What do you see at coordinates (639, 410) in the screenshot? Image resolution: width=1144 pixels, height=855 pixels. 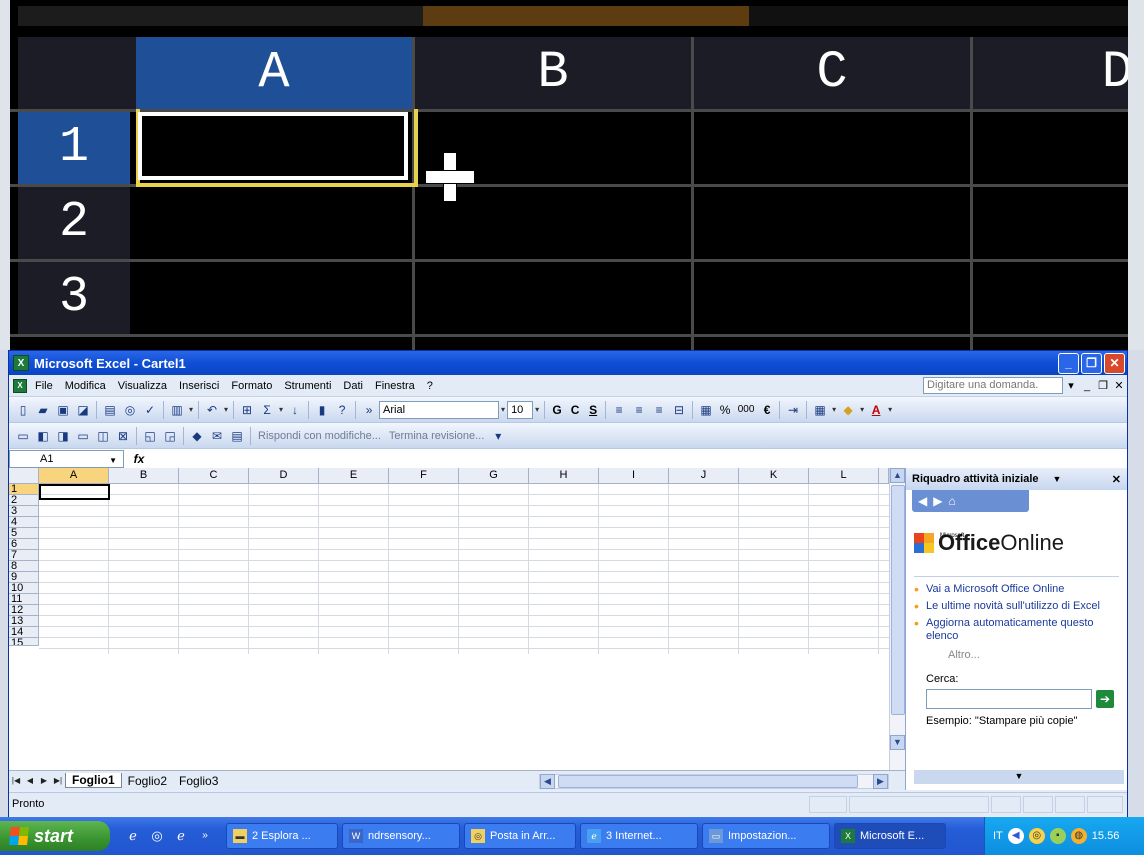 I see `align-center-icon: ≡` at bounding box center [639, 410].